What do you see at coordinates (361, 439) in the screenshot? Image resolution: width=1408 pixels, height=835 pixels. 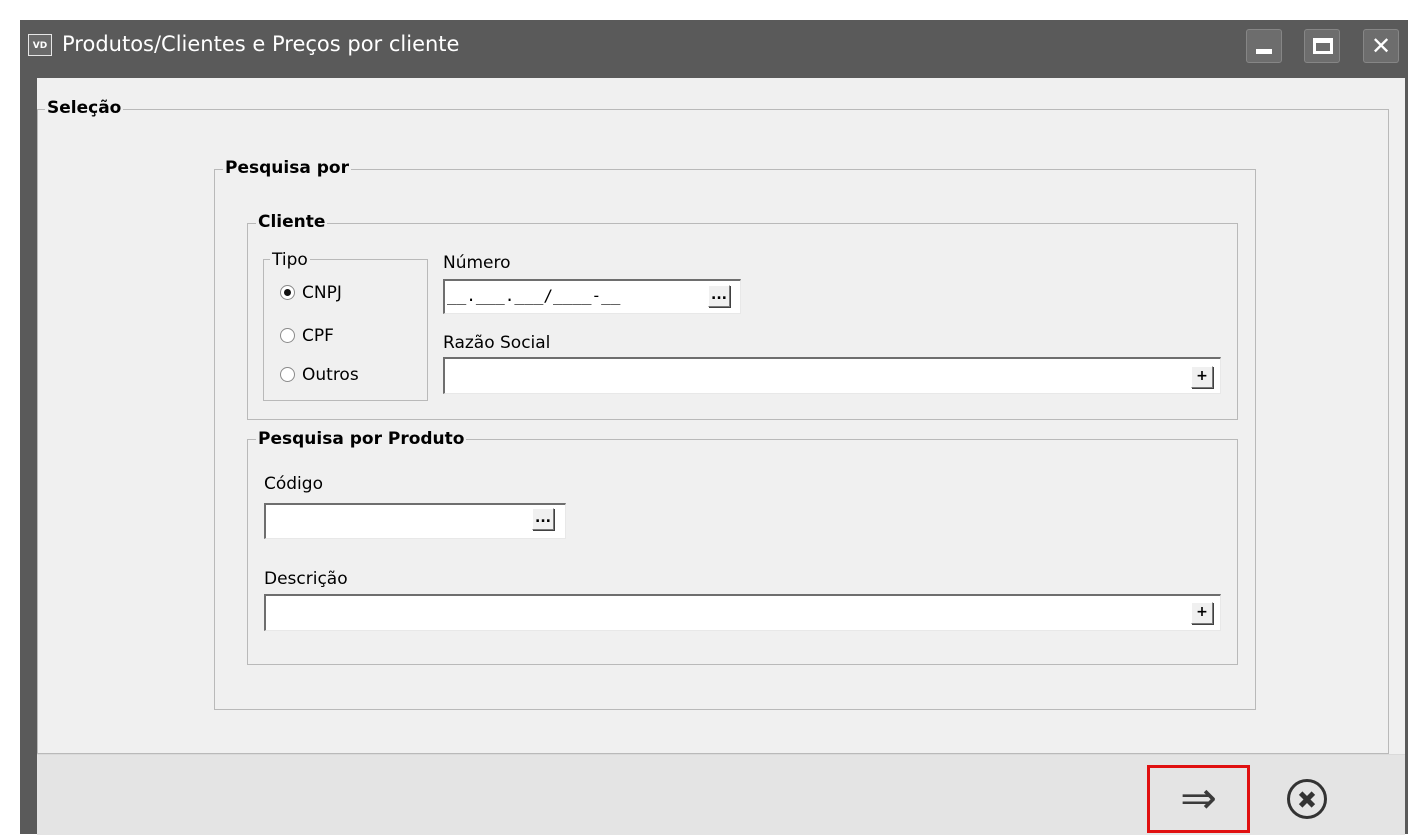 I see `produto-legend: Pesquisa por Produto` at bounding box center [361, 439].